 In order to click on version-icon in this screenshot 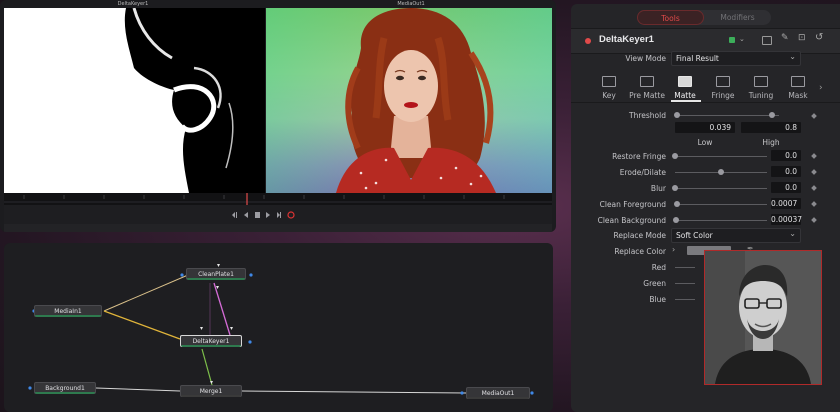, I will do `click(767, 40)`.